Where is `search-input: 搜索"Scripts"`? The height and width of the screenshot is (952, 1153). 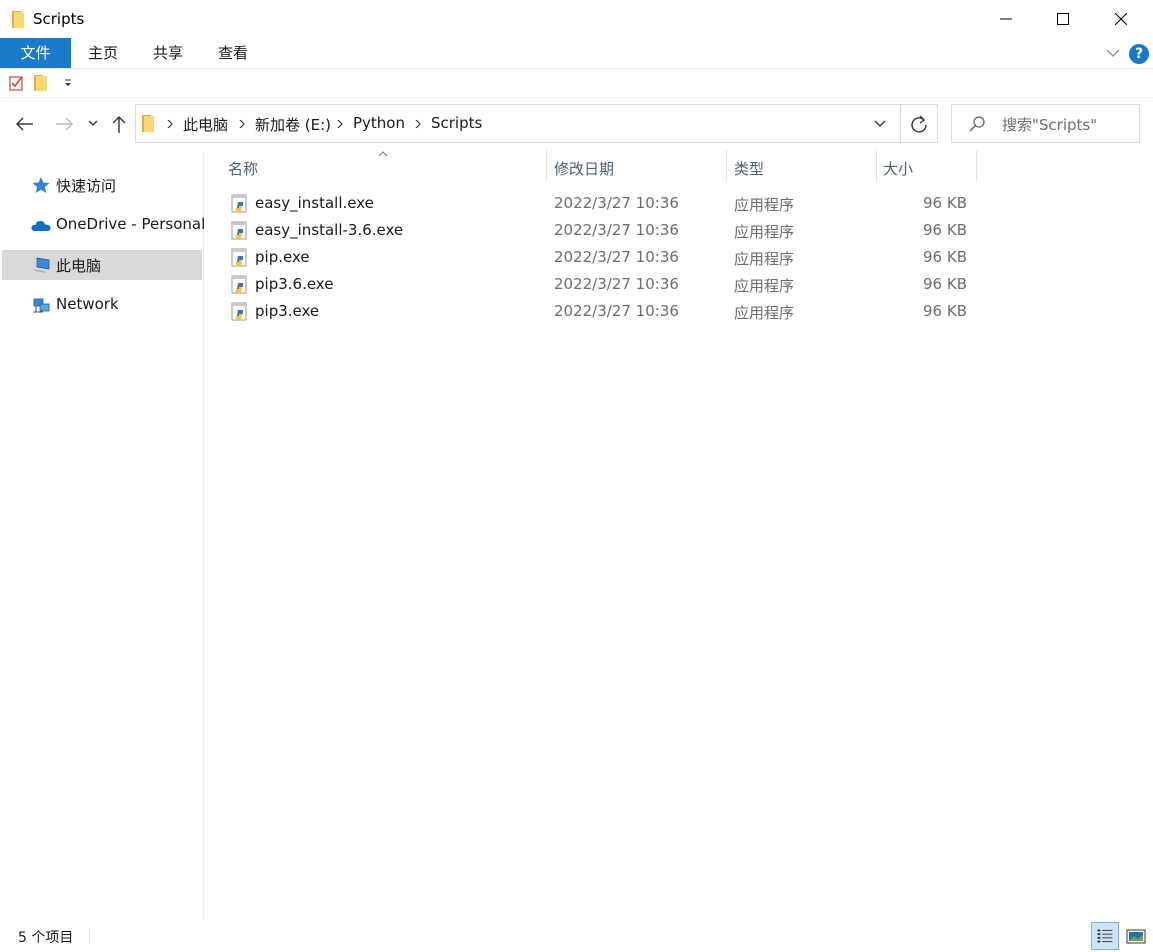 search-input: 搜索"Scripts" is located at coordinates (1049, 124).